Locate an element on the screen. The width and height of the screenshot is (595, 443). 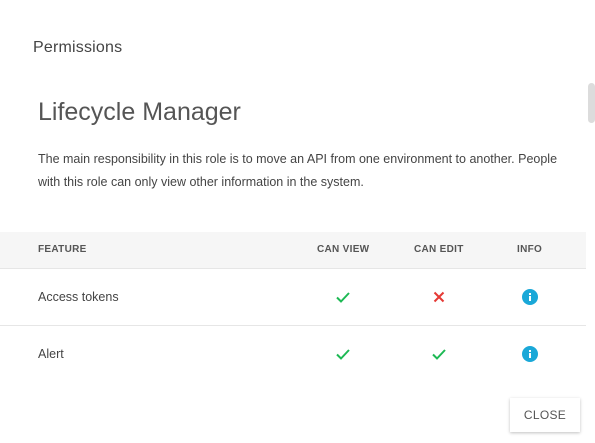
close-icon is located at coordinates (439, 297).